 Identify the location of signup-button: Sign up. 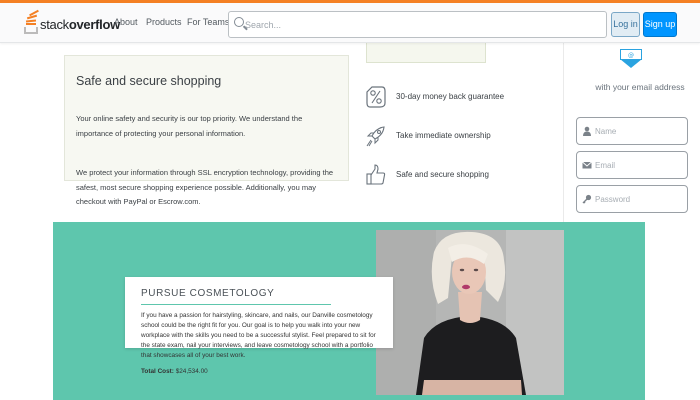
(660, 24).